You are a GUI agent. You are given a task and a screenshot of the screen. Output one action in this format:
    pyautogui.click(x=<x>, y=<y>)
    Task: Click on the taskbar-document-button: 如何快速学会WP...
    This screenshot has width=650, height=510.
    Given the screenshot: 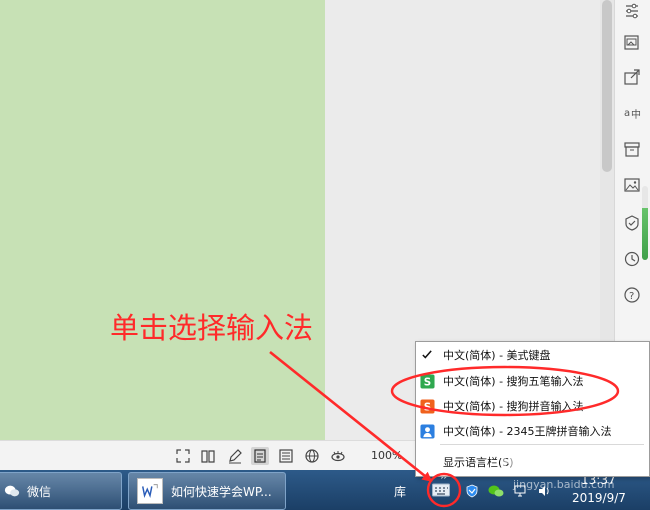 What is the action you would take?
    pyautogui.click(x=207, y=491)
    